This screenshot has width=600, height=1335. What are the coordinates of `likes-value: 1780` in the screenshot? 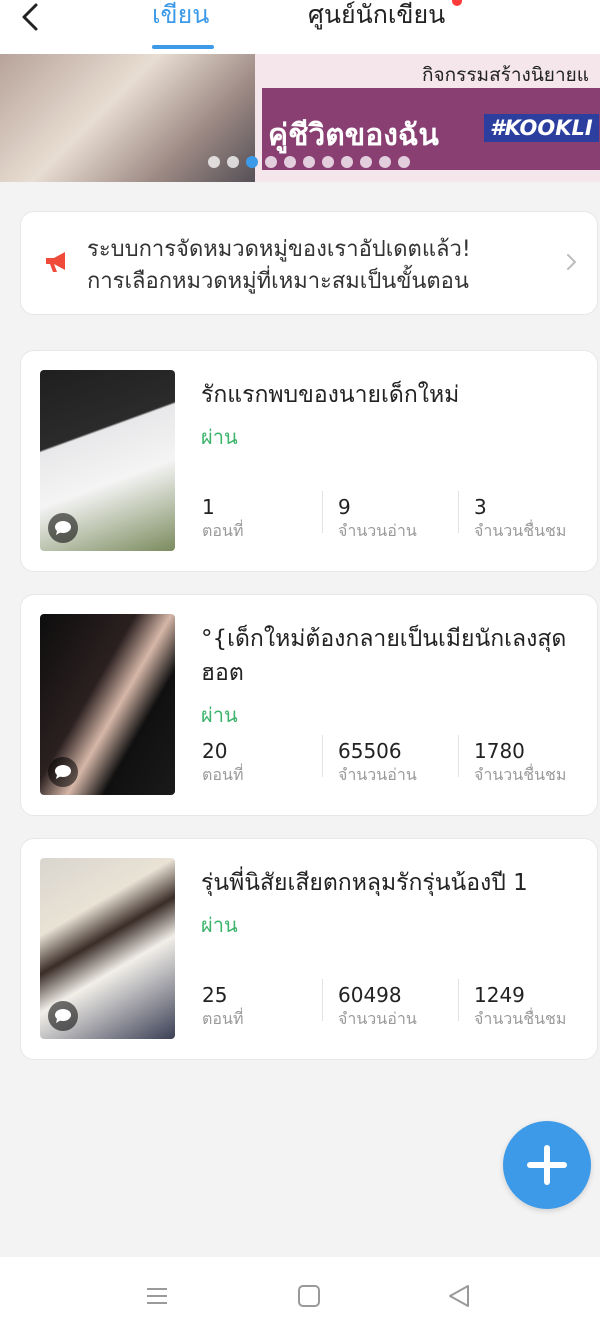 It's located at (499, 751).